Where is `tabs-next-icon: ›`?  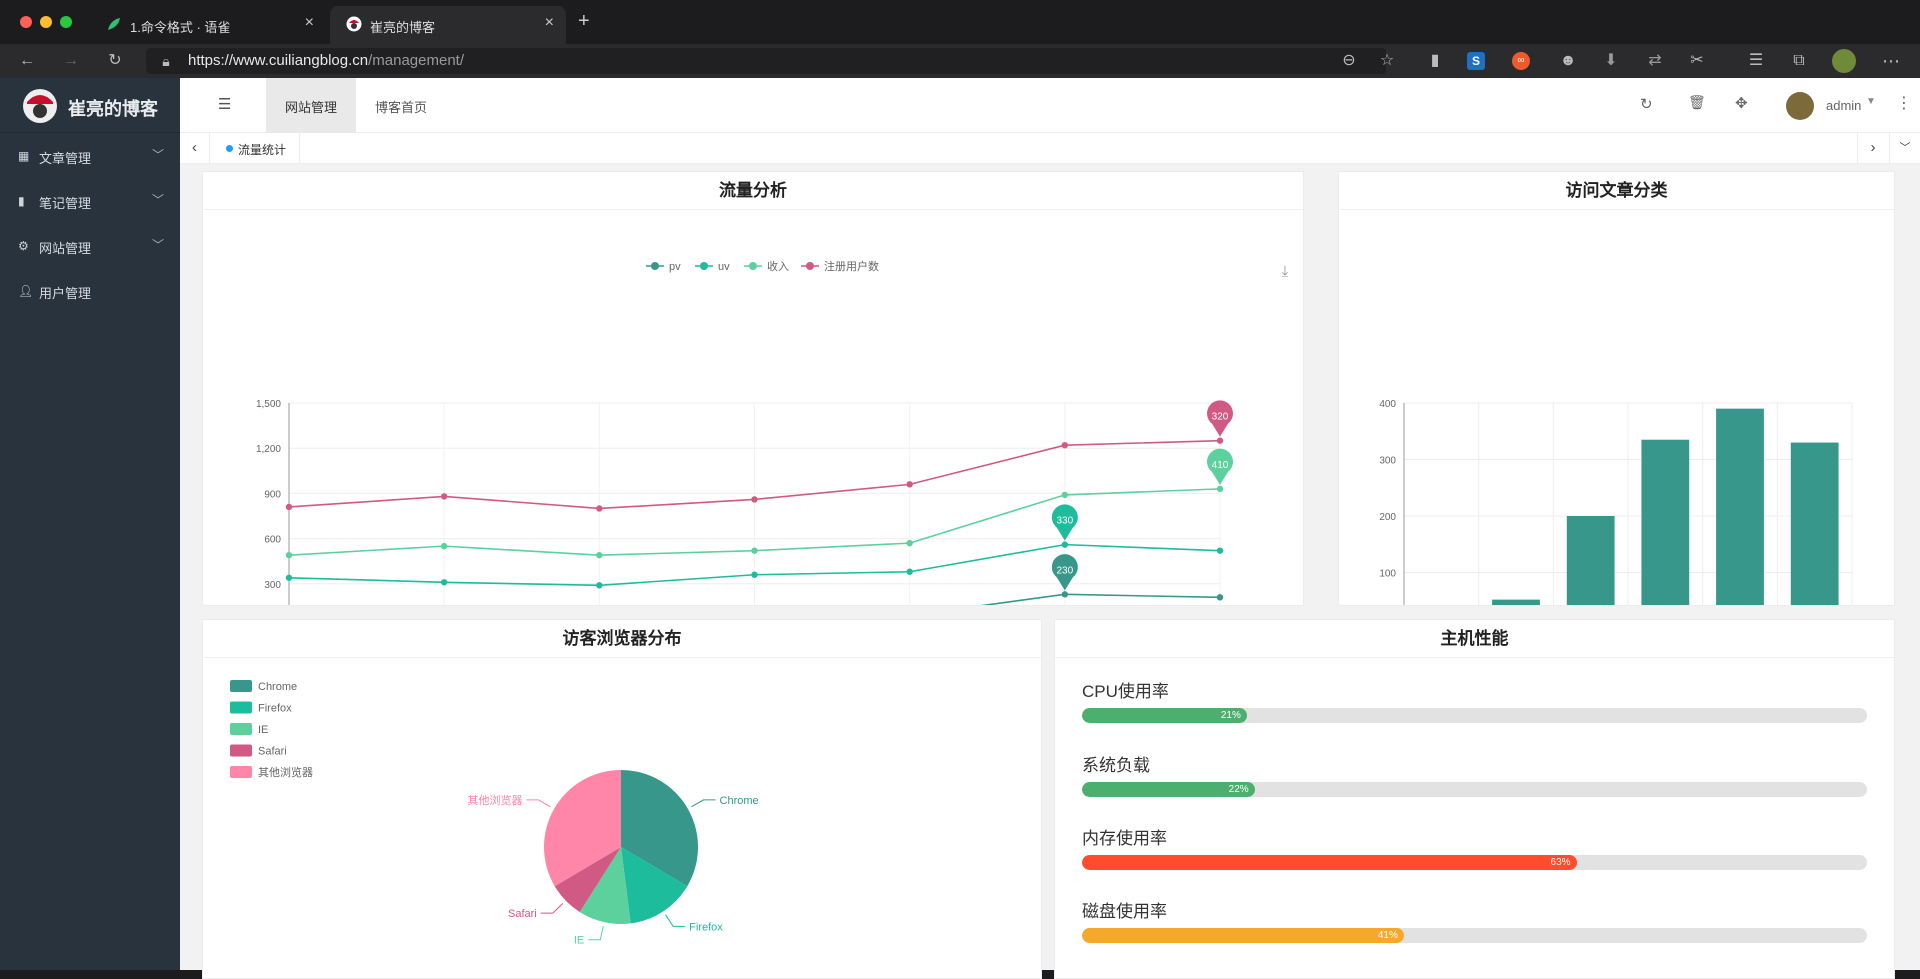
tabs-next-icon: › is located at coordinates (1872, 148).